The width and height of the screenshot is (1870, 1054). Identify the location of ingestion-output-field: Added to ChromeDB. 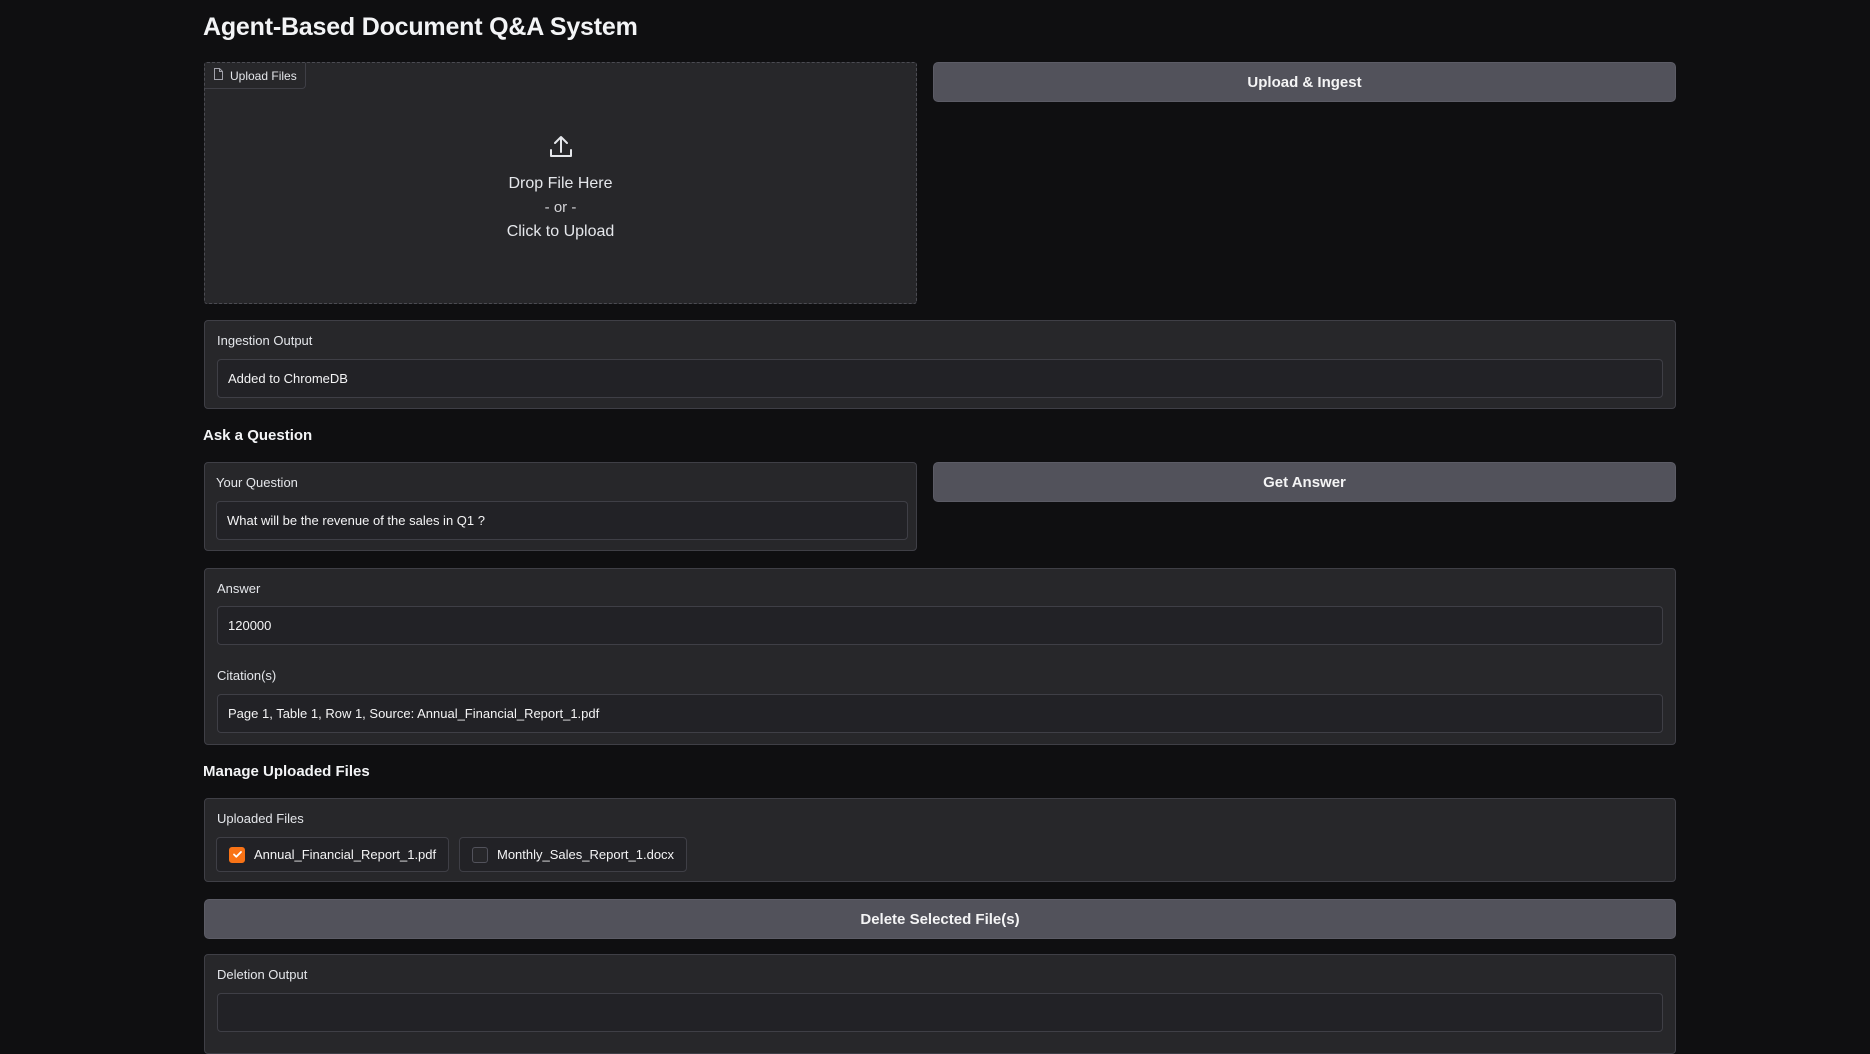
(940, 378).